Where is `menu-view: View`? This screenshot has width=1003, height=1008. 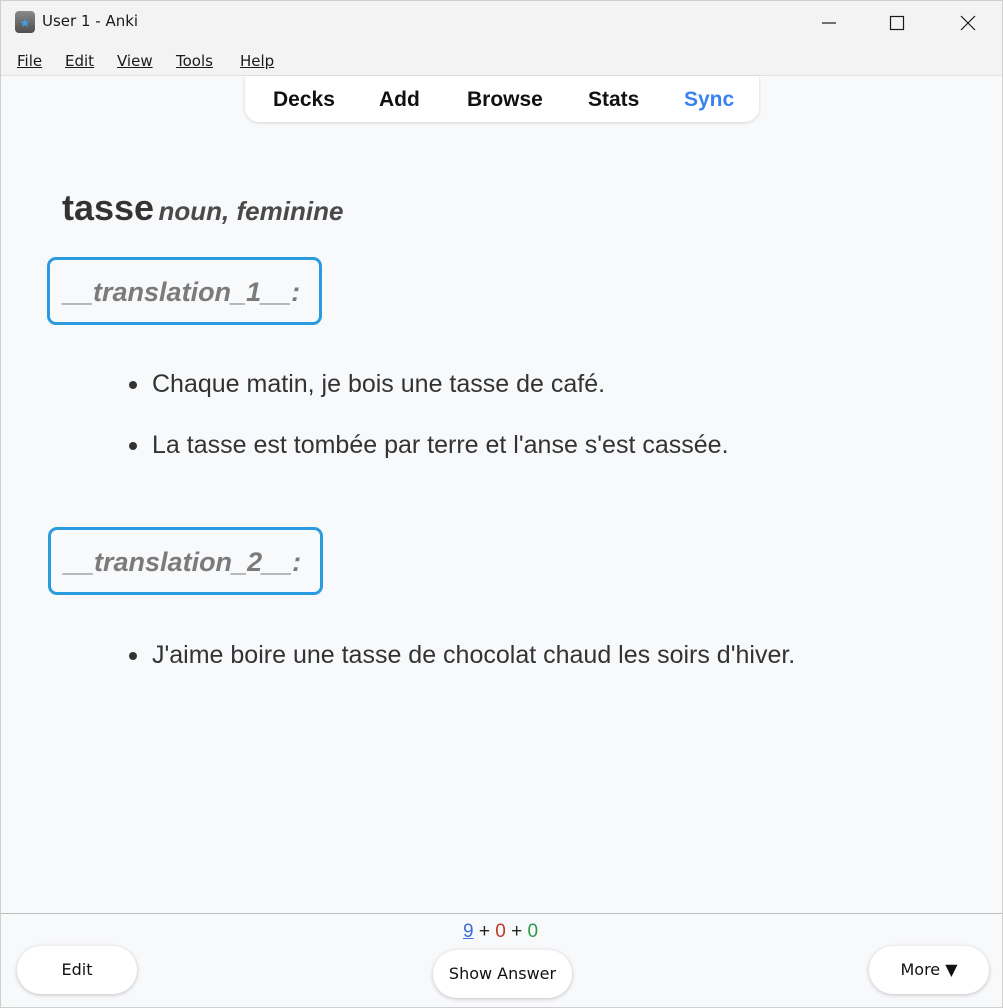
menu-view: View is located at coordinates (135, 61).